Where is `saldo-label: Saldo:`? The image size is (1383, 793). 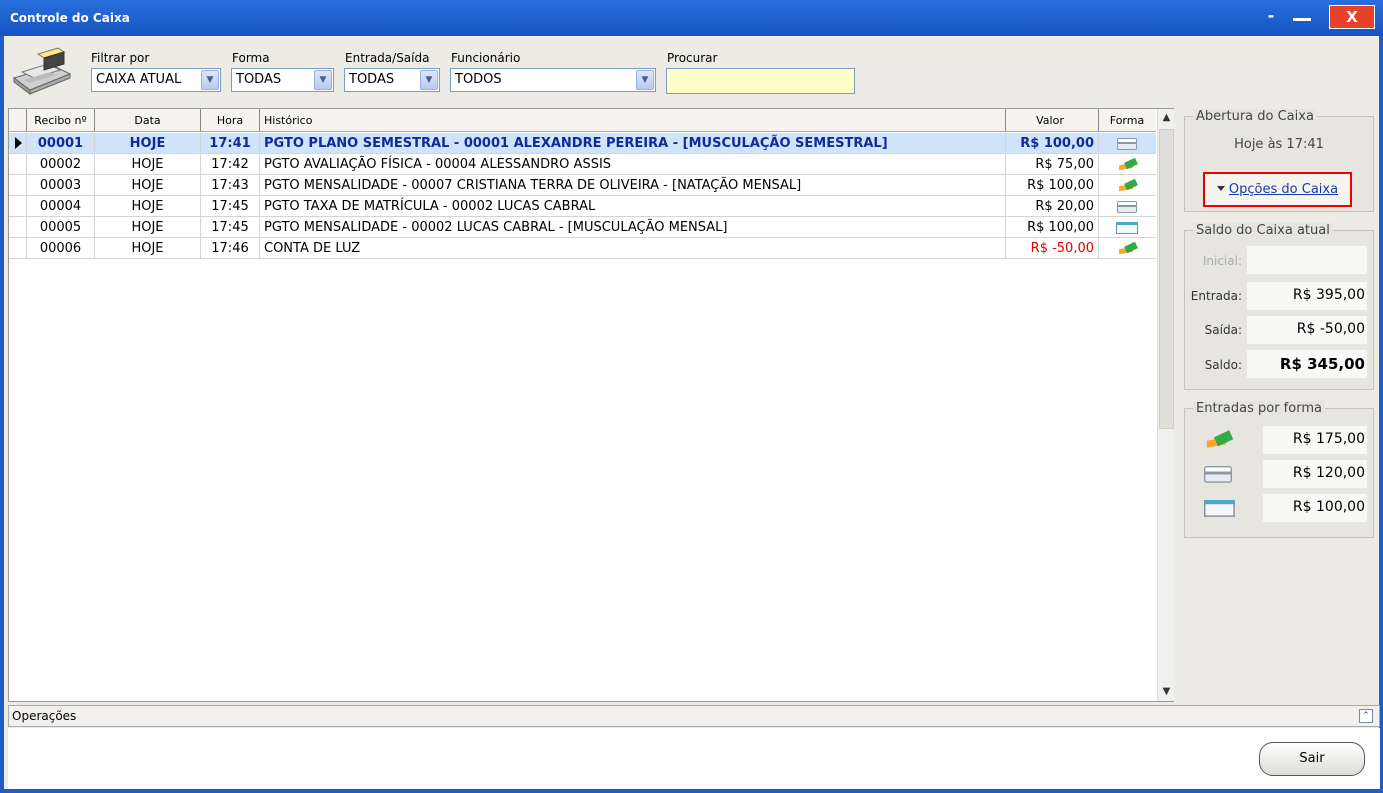
saldo-label: Saldo: is located at coordinates (1223, 365).